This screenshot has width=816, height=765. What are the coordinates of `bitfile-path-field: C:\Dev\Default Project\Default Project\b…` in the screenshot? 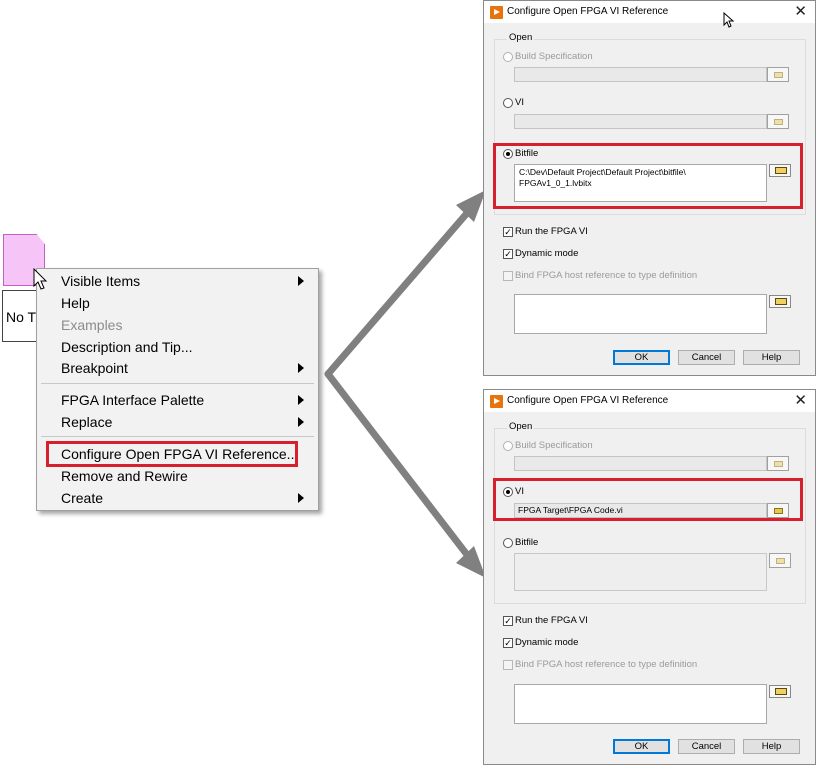 It's located at (640, 183).